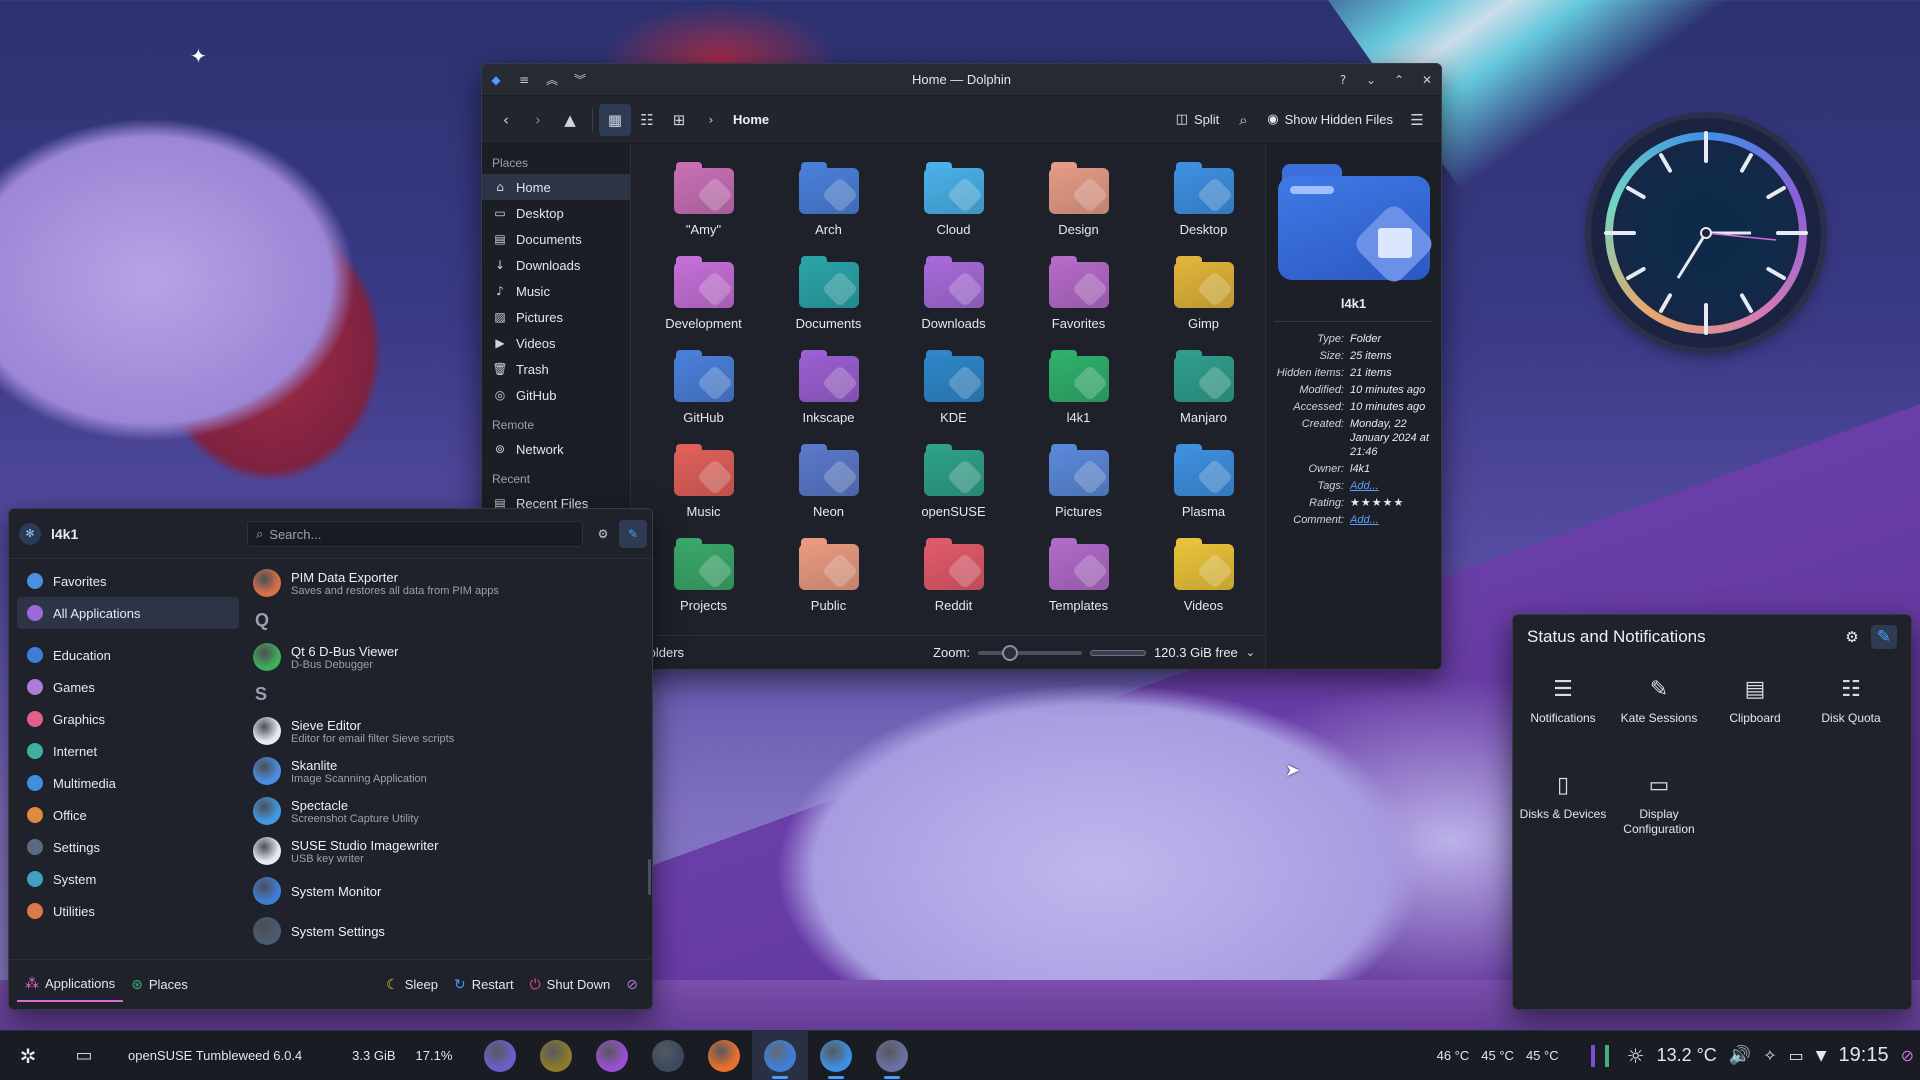 Image resolution: width=1920 pixels, height=1080 pixels. I want to click on folder-item: openSUSE, so click(953, 485).